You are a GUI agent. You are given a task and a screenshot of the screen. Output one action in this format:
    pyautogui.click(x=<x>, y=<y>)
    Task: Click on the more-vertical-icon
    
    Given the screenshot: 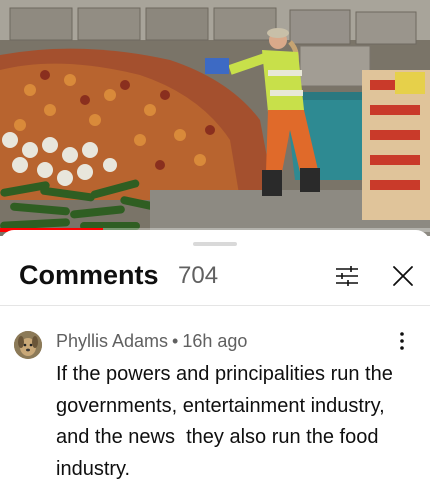 What is the action you would take?
    pyautogui.click(x=402, y=341)
    